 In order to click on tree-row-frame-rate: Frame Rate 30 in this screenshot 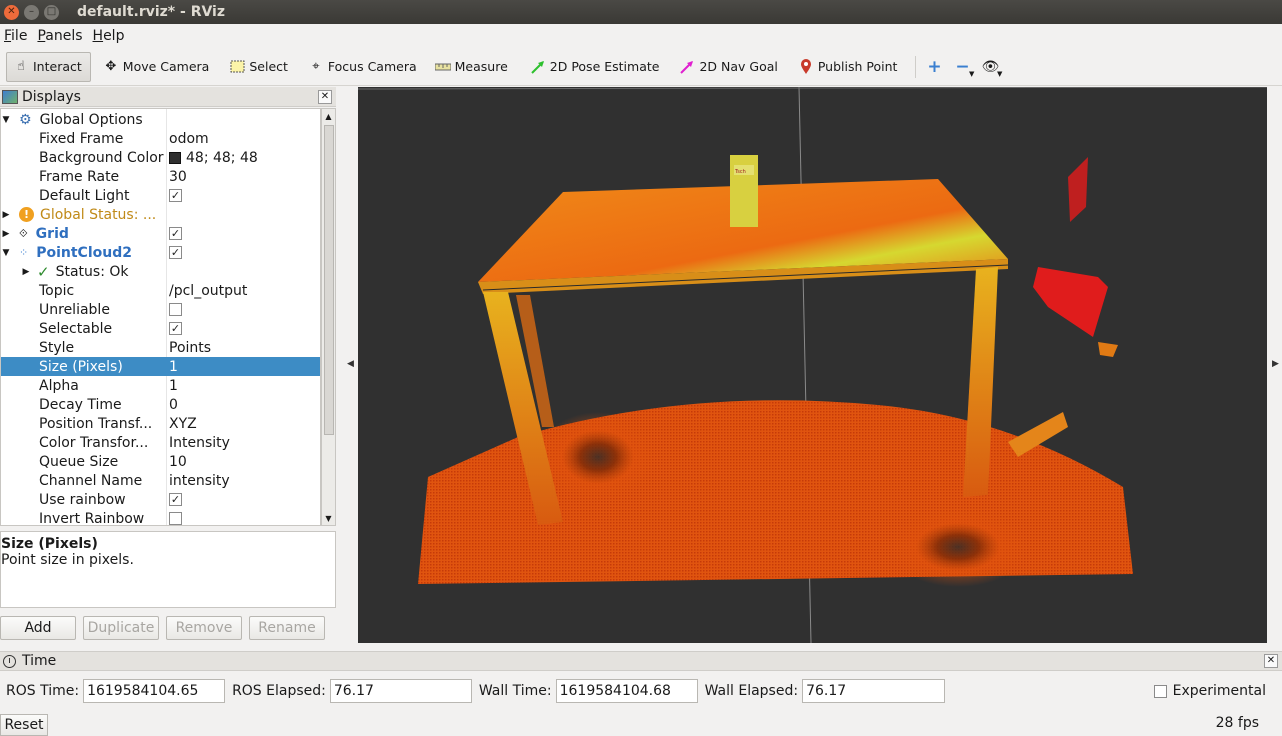, I will do `click(160, 176)`.